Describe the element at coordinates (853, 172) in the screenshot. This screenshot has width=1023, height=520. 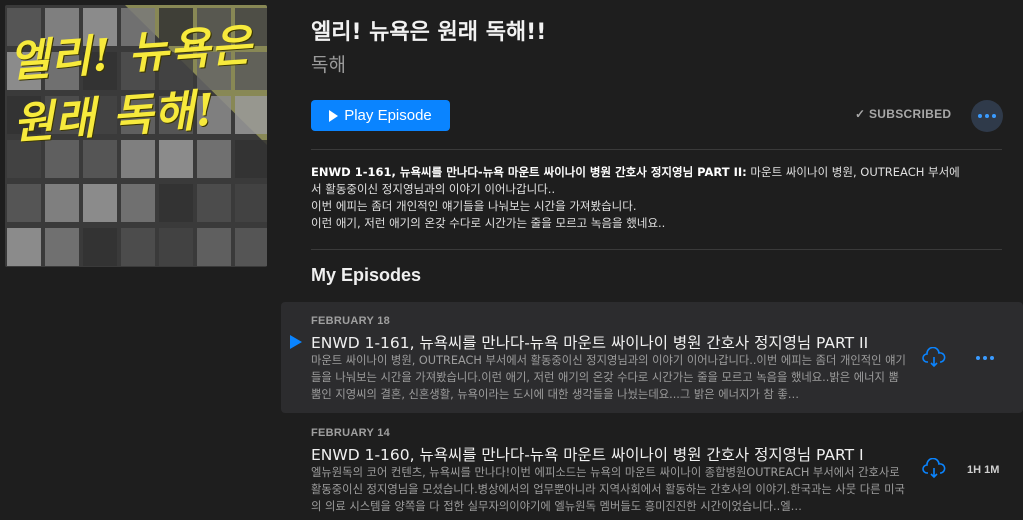
I see `featured-desc-line1: 마운트 싸이나이 병원, OUTREACH 부서에` at that location.